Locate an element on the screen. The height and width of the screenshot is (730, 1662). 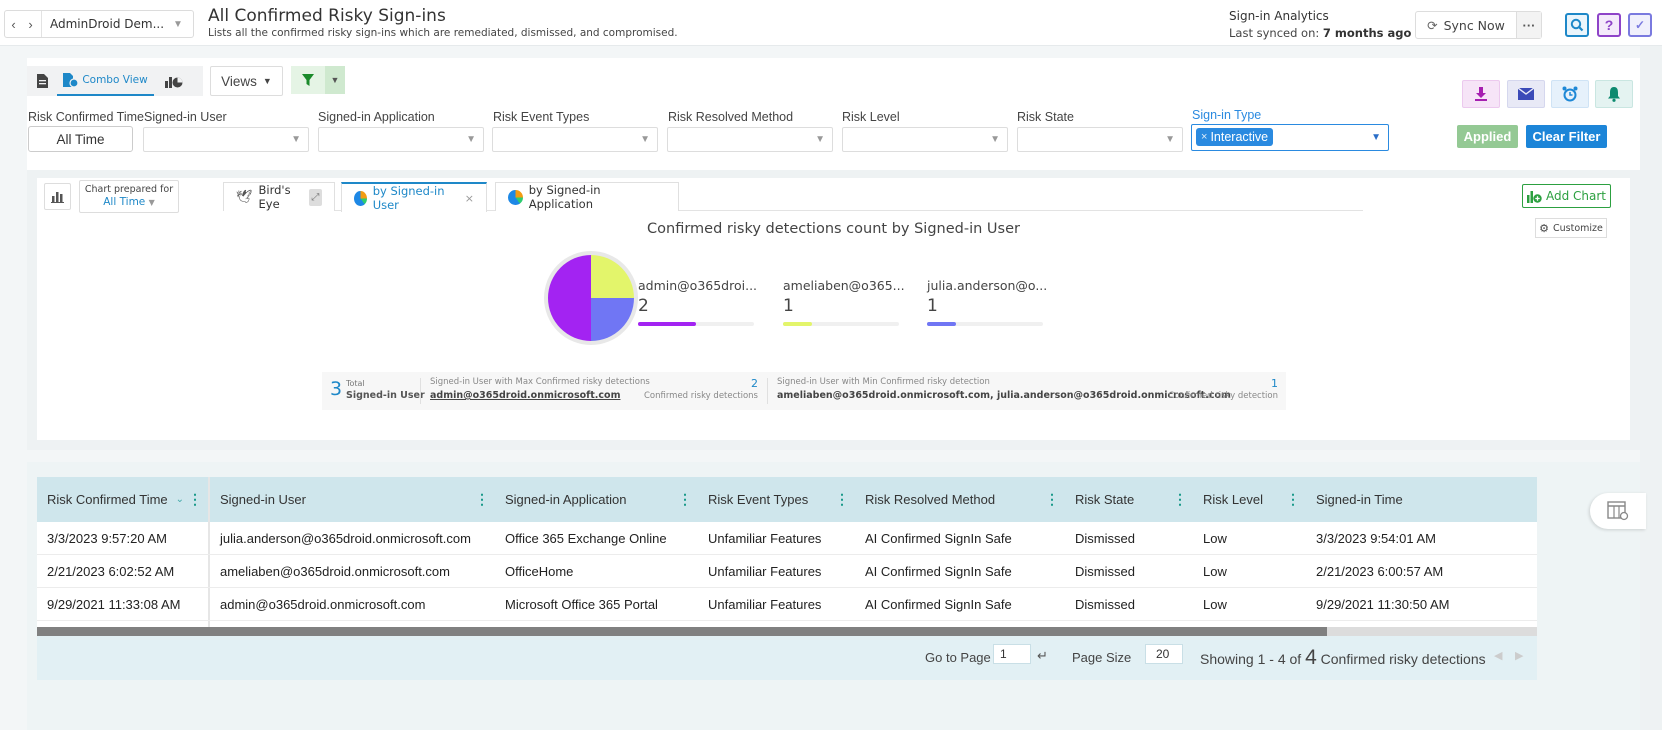
filter-dropdown-caret: ▼ is located at coordinates (335, 80).